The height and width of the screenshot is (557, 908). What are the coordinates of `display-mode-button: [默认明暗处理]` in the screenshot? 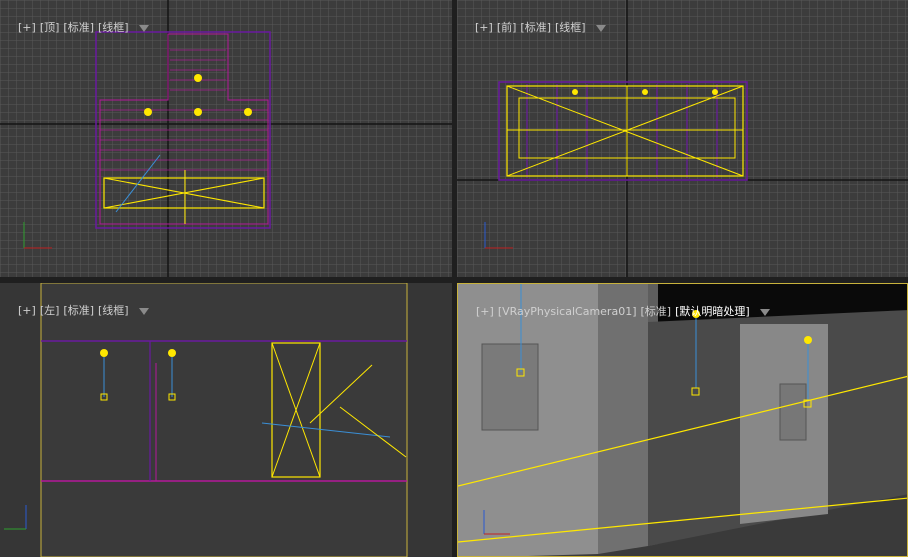 It's located at (712, 311).